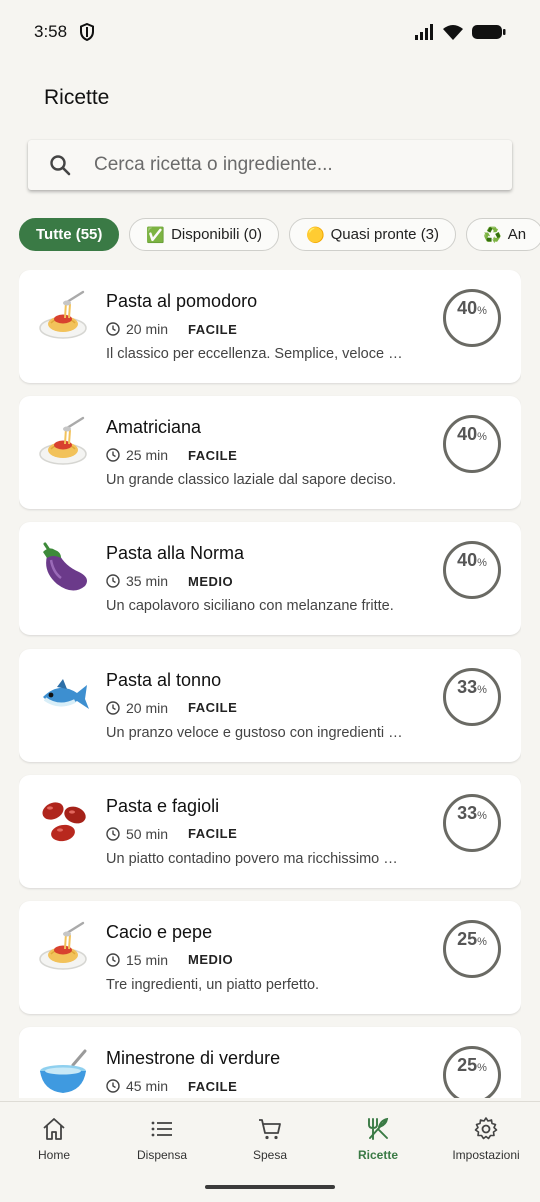 Image resolution: width=540 pixels, height=1202 pixels. Describe the element at coordinates (517, 234) in the screenshot. I see `chip-label: An` at that location.